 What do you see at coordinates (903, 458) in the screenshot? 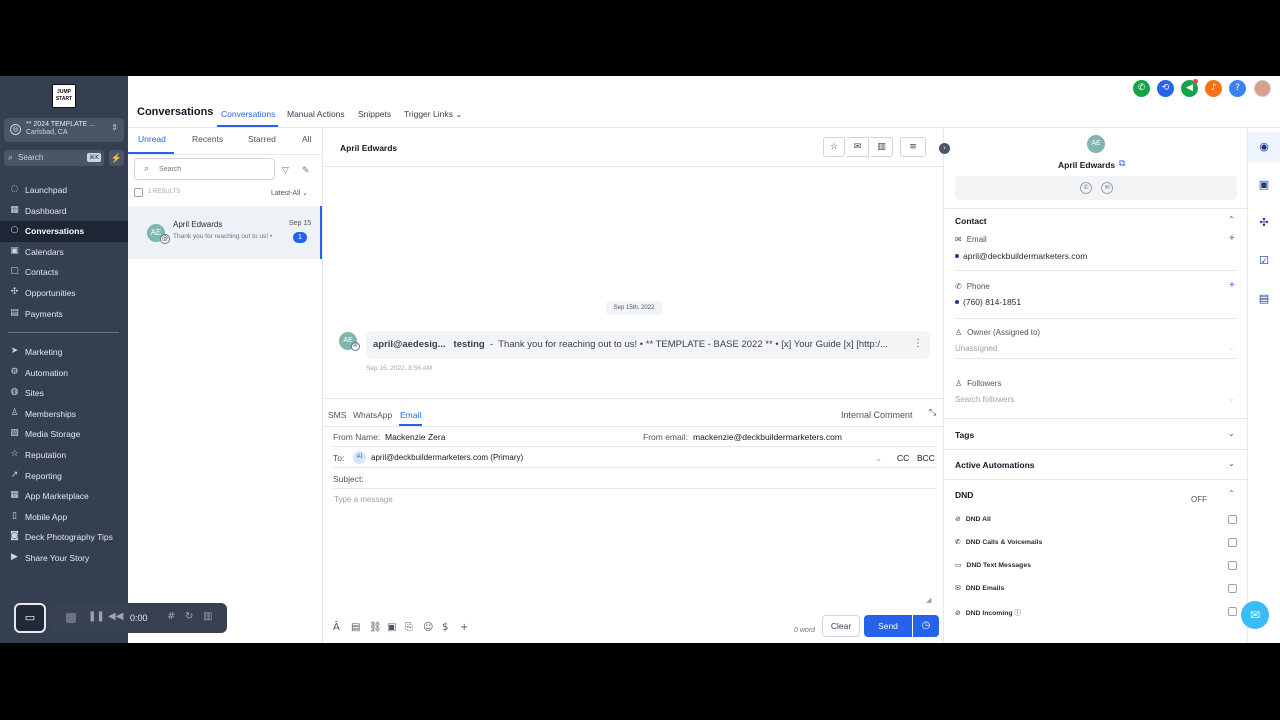
I see `cc-button: CC` at bounding box center [903, 458].